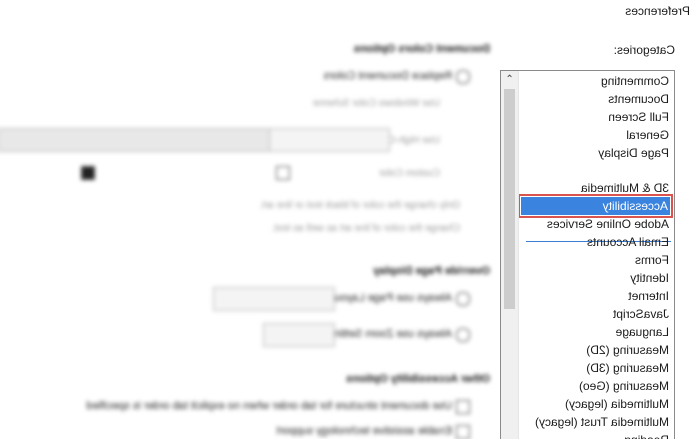 This screenshot has height=439, width=700. What do you see at coordinates (329, 140) in the screenshot?
I see `high-contrast-select` at bounding box center [329, 140].